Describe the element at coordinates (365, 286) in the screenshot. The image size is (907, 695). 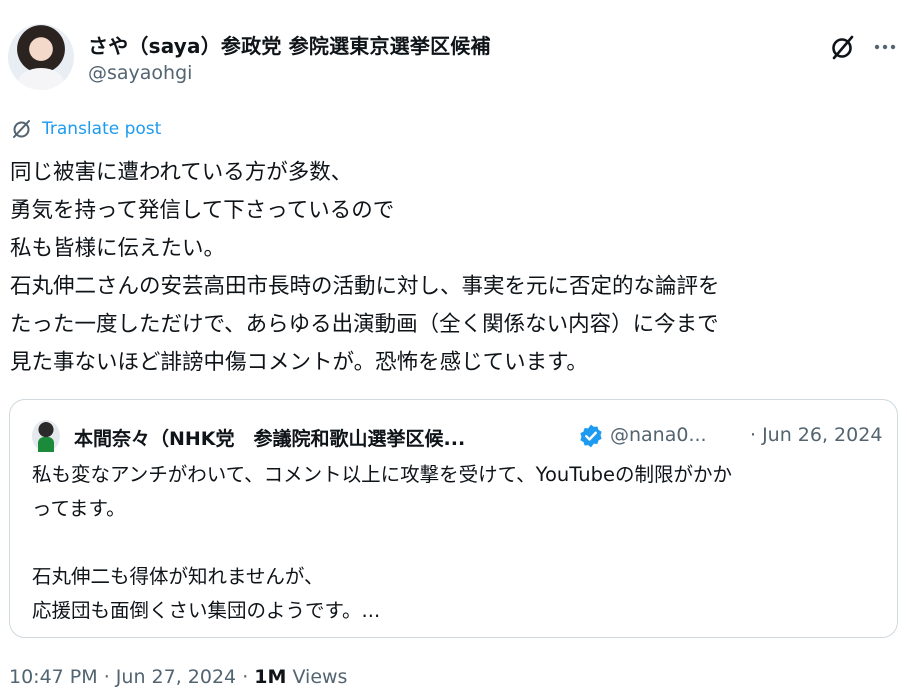
I see `post-body-line: 石丸伸二さんの安芸高田市長時の活動に対し、事実を元に否定的な論評を` at that location.